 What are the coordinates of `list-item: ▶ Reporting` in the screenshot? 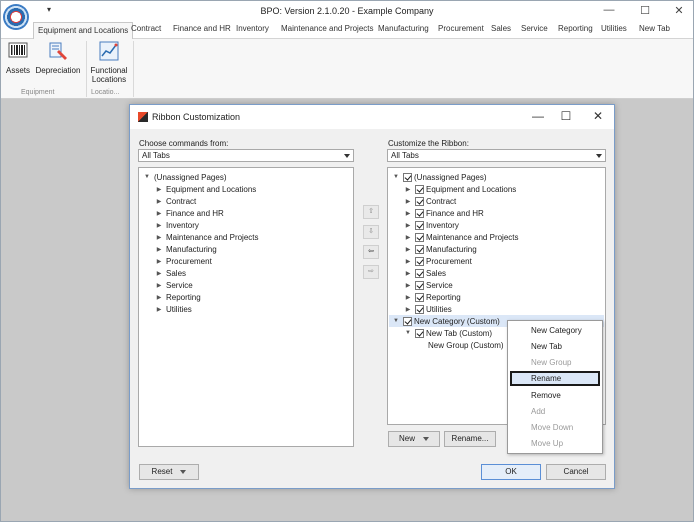 It's located at (178, 297).